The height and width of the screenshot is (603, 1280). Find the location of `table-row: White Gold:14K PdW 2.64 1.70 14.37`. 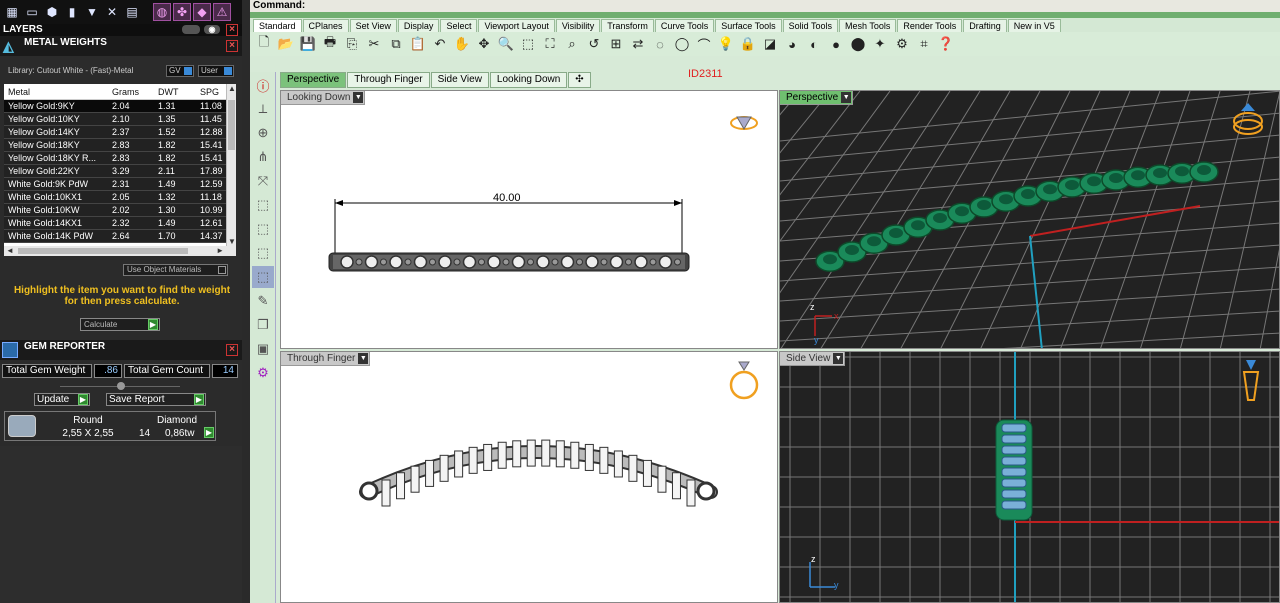

table-row: White Gold:14K PdW 2.64 1.70 14.37 is located at coordinates (120, 236).